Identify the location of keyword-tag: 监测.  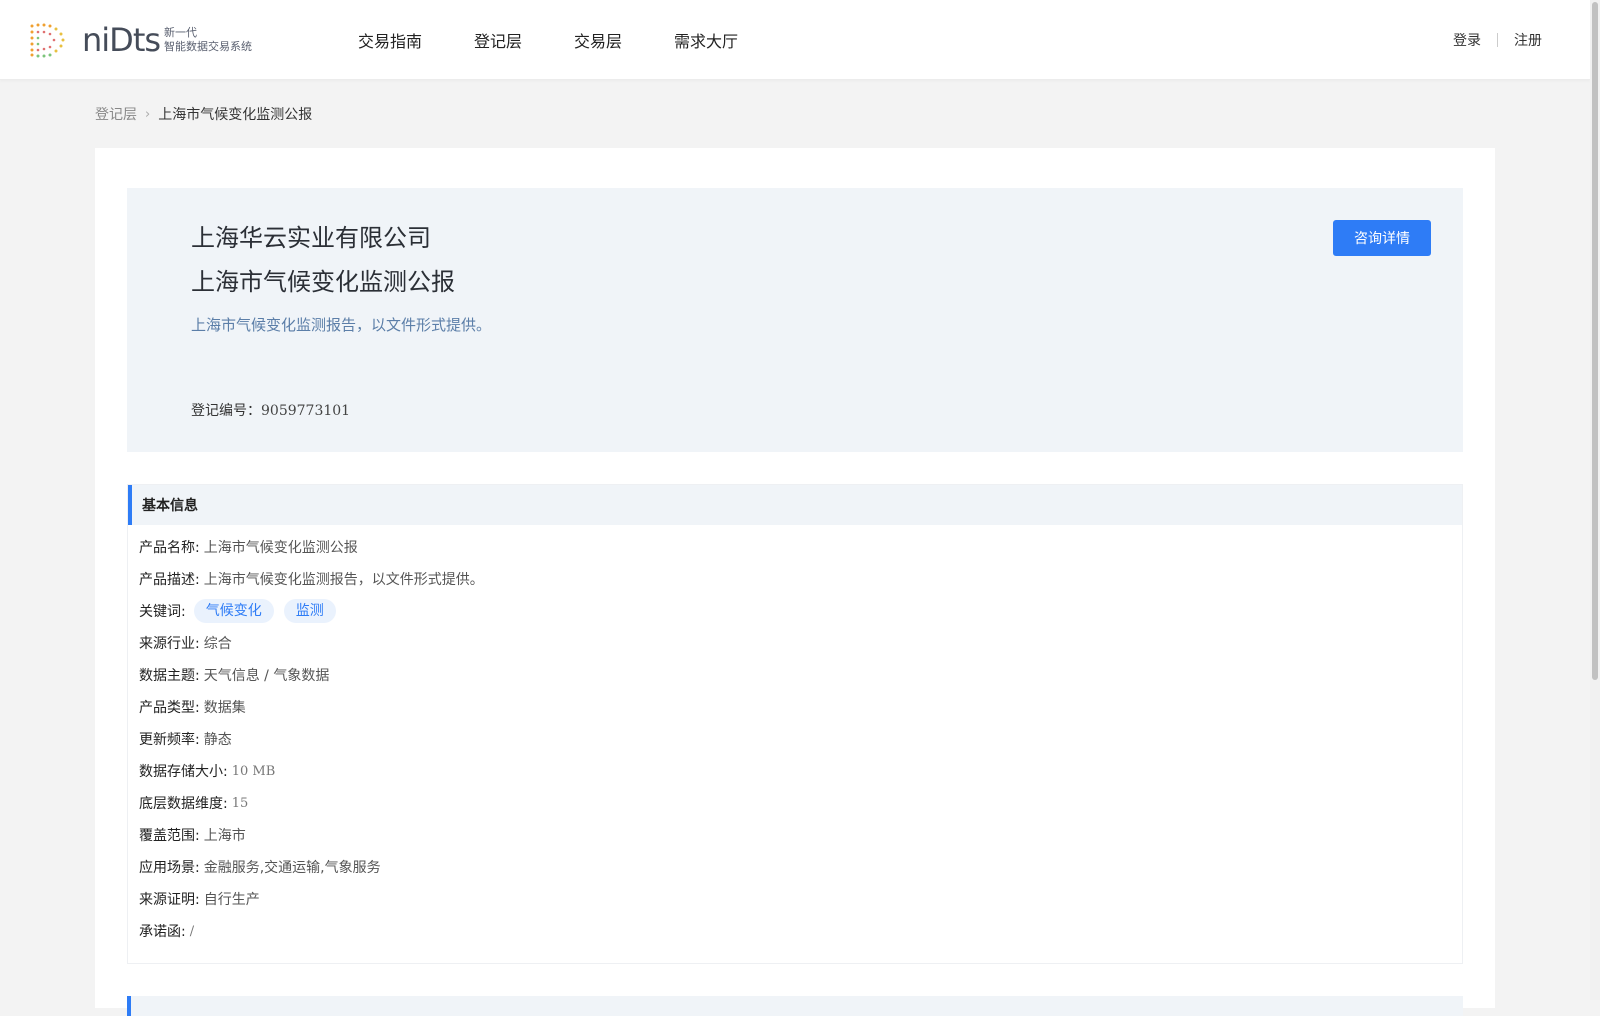
(309, 611).